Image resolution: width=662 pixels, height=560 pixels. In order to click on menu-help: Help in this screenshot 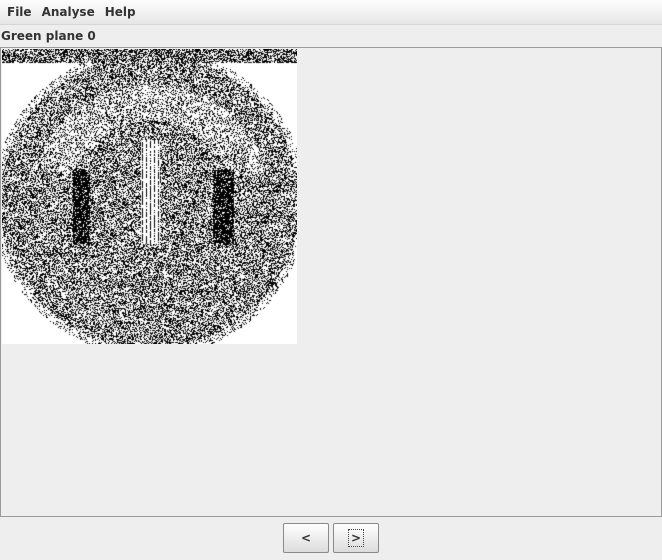, I will do `click(120, 12)`.